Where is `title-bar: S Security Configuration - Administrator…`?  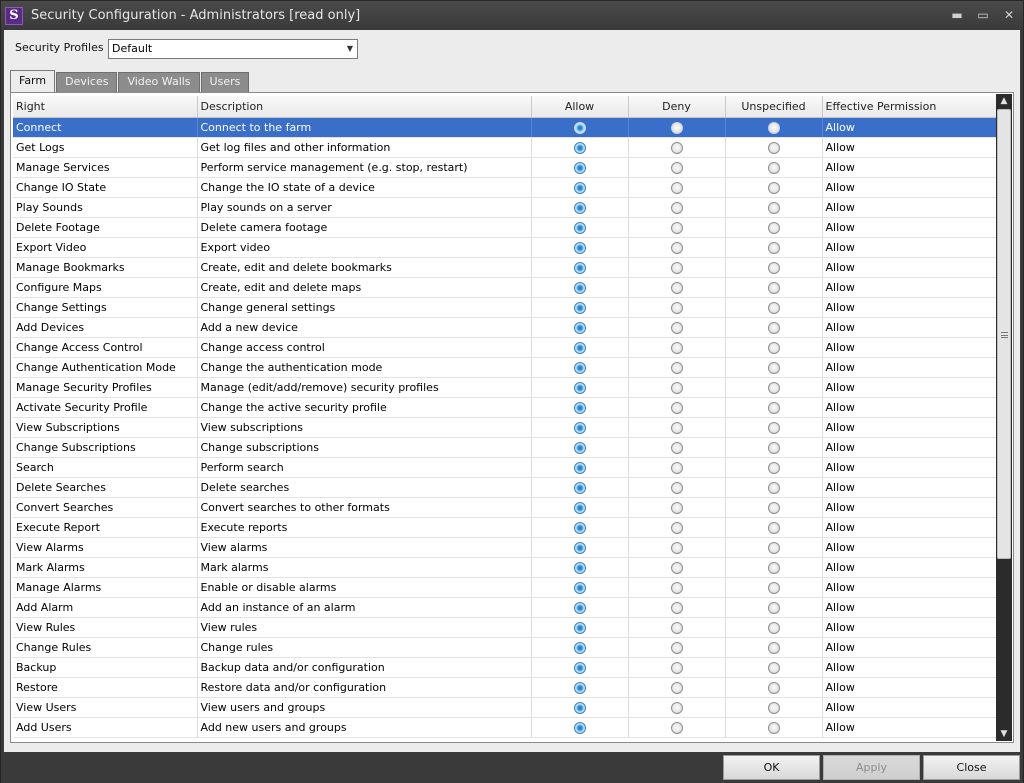
title-bar: S Security Configuration - Administrator… is located at coordinates (512, 15).